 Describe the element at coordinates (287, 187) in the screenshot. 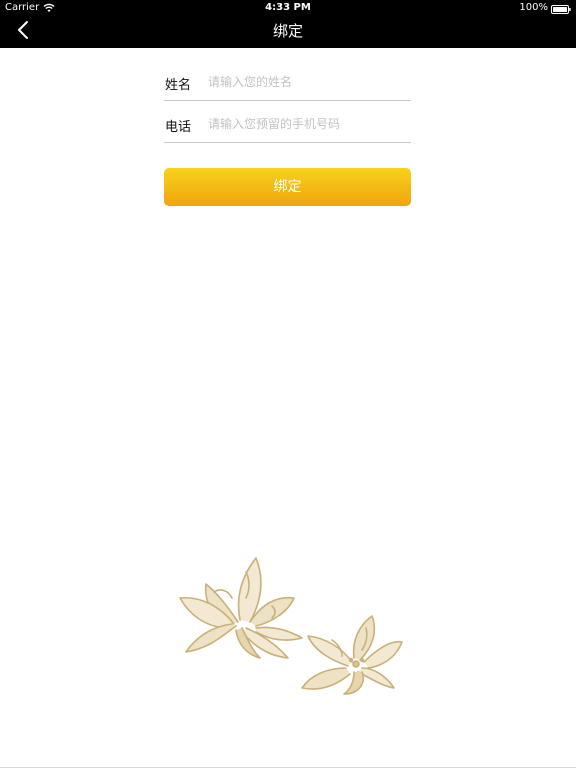

I see `bind-button: 绑定` at that location.